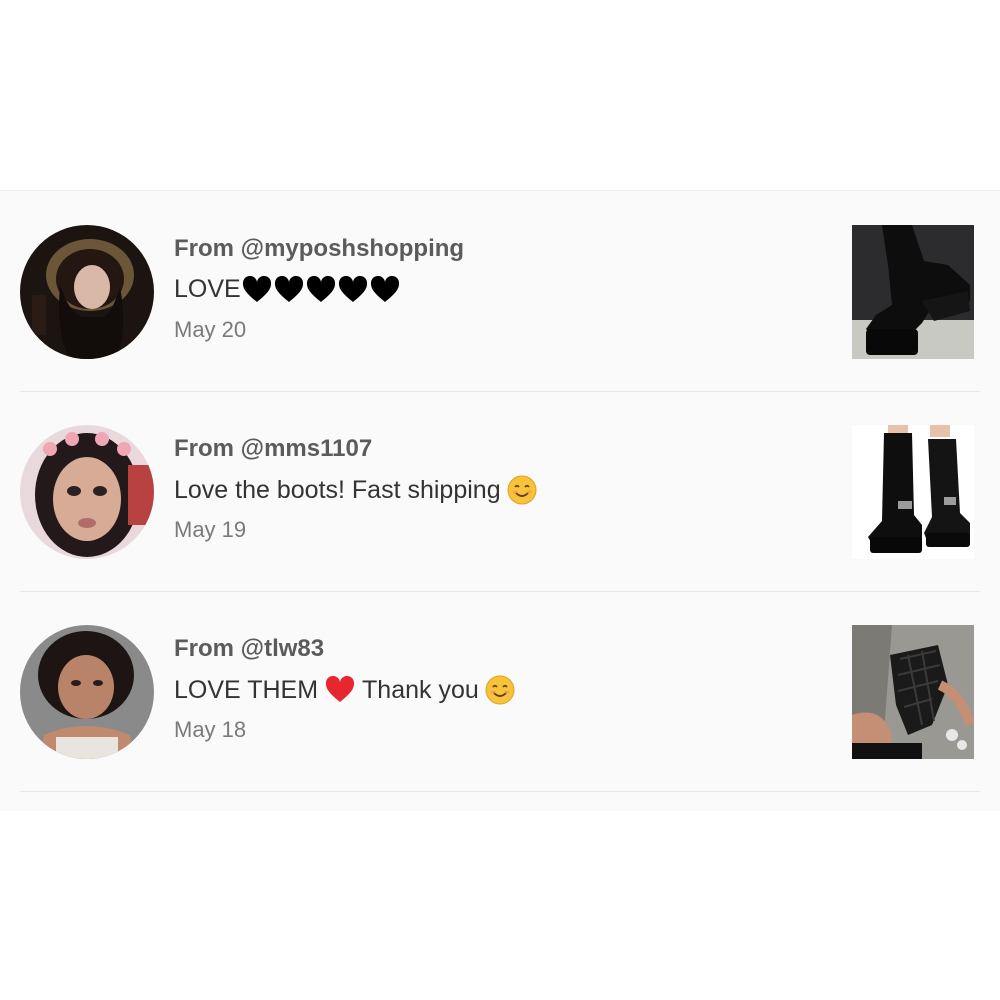 The image size is (1000, 1000). I want to click on review-message: LOVE THEM Thank you, so click(344, 690).